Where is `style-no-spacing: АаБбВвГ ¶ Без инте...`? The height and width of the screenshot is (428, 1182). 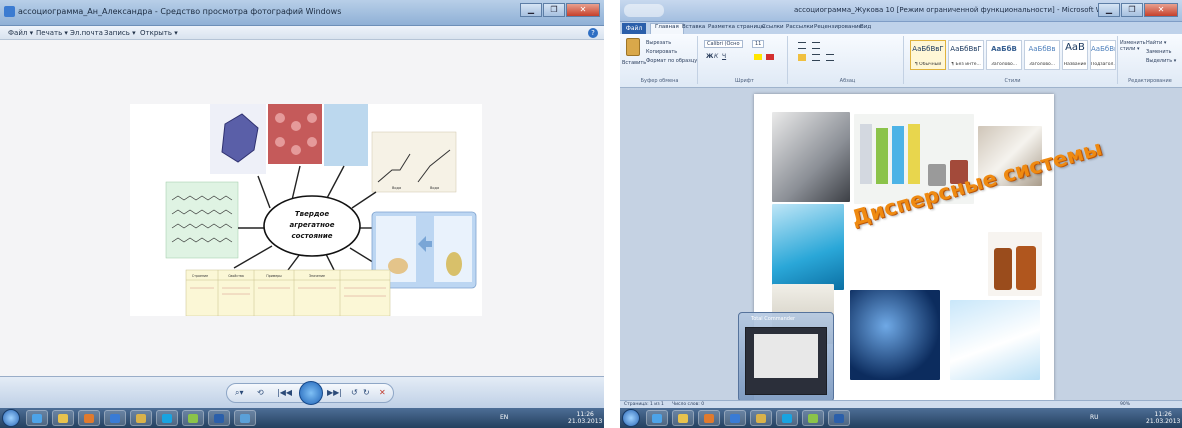
style-no-spacing: АаБбВвГ ¶ Без инте... is located at coordinates (966, 55).